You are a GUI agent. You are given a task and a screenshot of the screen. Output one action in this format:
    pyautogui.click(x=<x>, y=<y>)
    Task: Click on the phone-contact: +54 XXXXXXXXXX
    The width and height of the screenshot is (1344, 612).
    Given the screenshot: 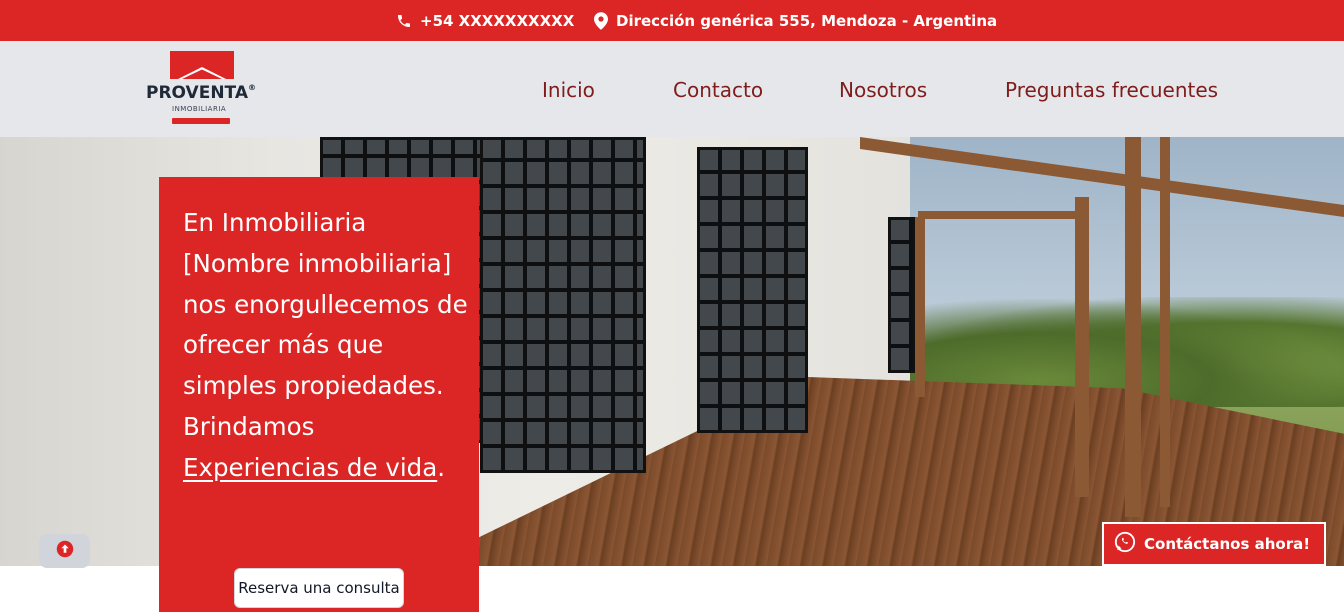 What is the action you would take?
    pyautogui.click(x=485, y=20)
    